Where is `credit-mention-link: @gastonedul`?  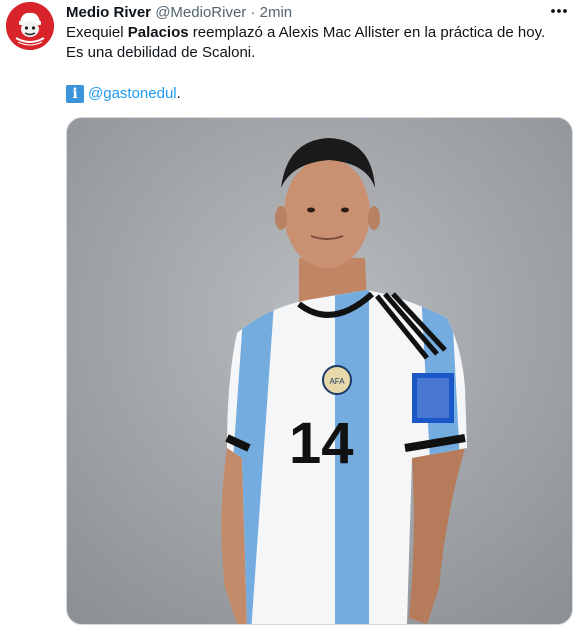 credit-mention-link: @gastonedul is located at coordinates (132, 93).